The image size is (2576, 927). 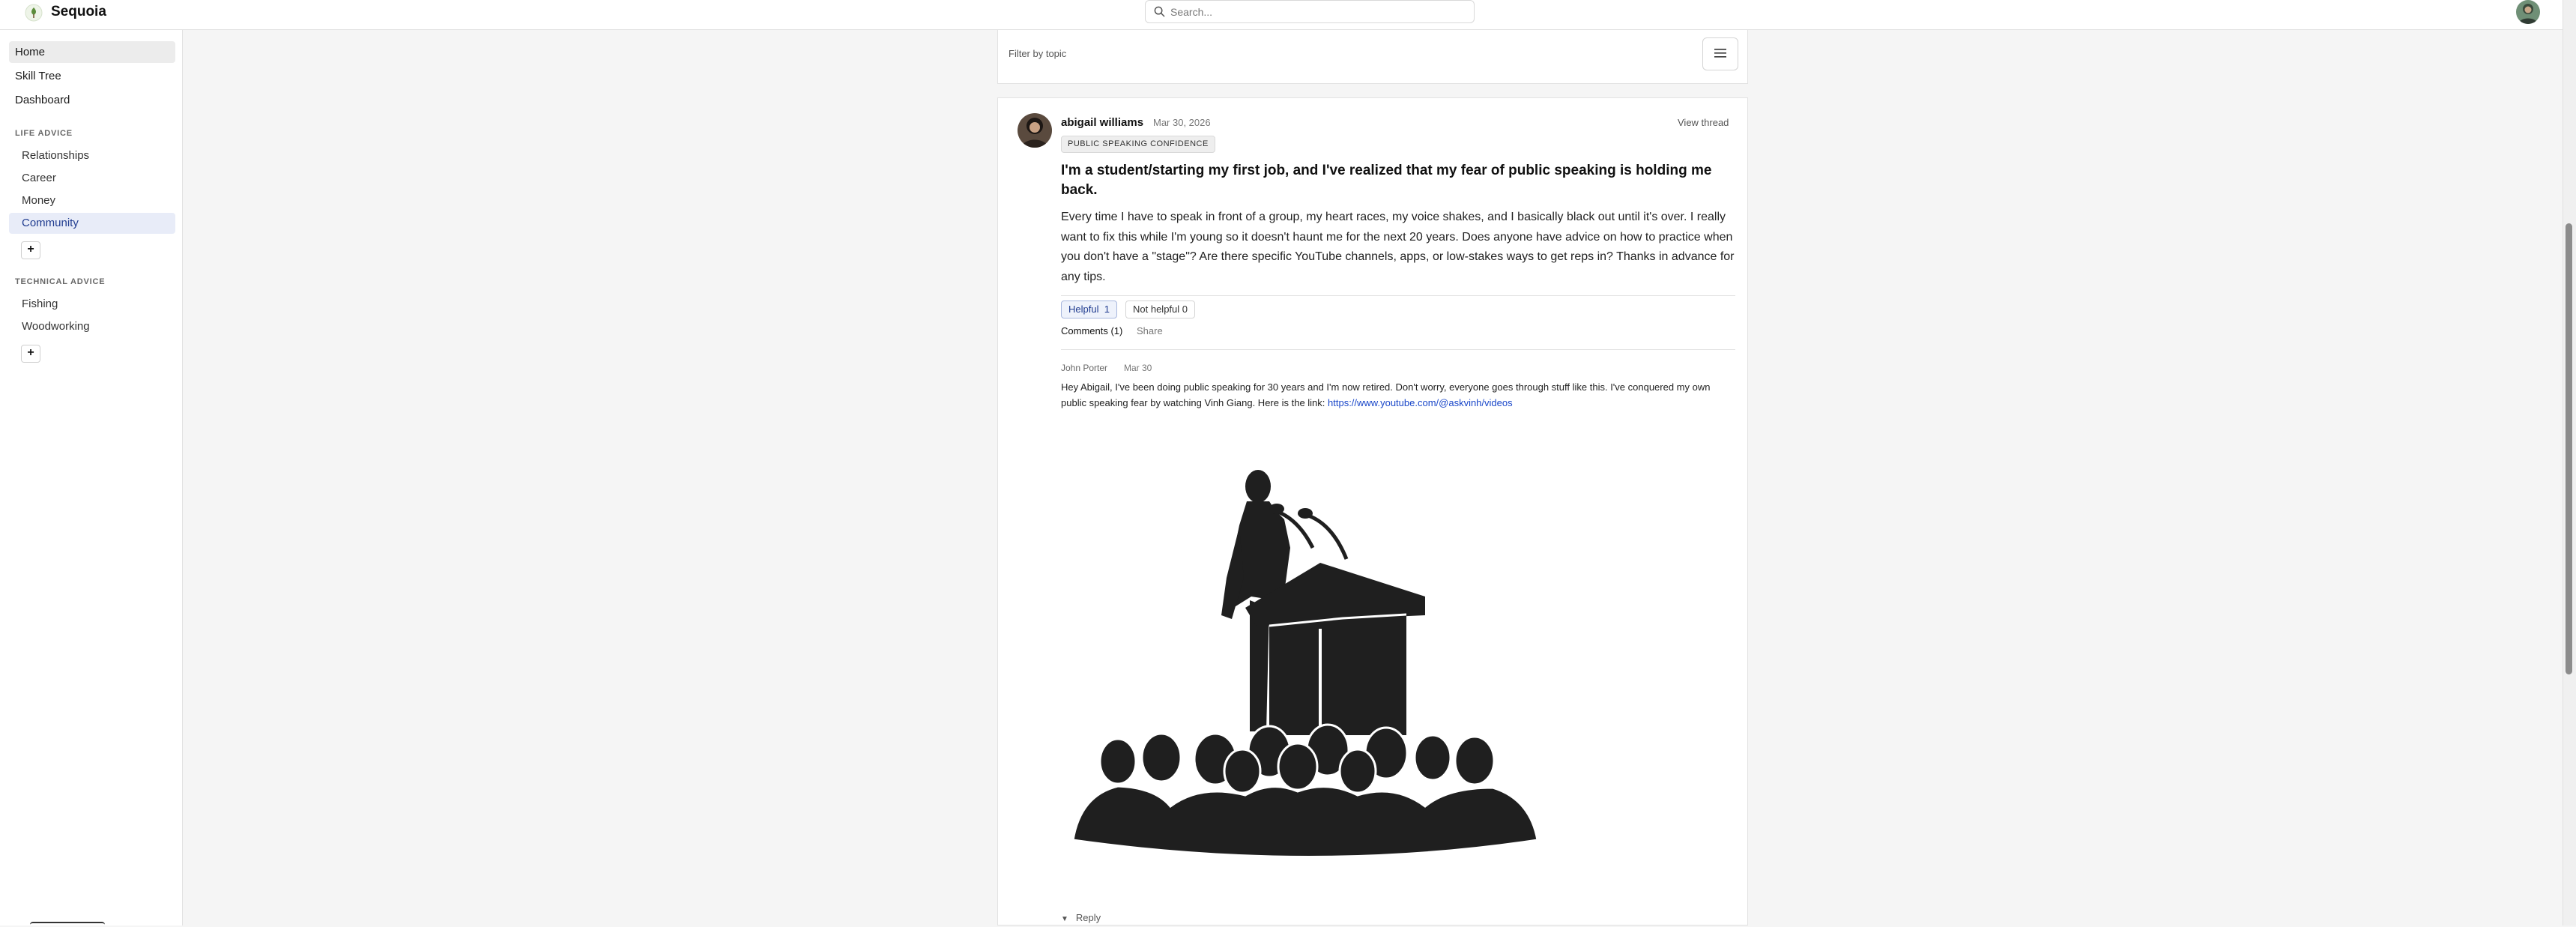 What do you see at coordinates (1159, 11) in the screenshot?
I see `search-icon` at bounding box center [1159, 11].